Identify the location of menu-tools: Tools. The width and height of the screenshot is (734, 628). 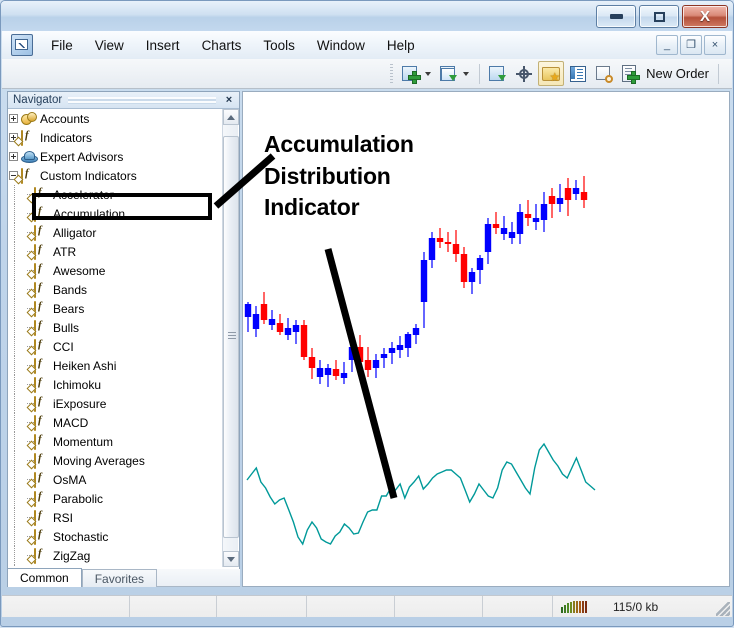
(279, 45).